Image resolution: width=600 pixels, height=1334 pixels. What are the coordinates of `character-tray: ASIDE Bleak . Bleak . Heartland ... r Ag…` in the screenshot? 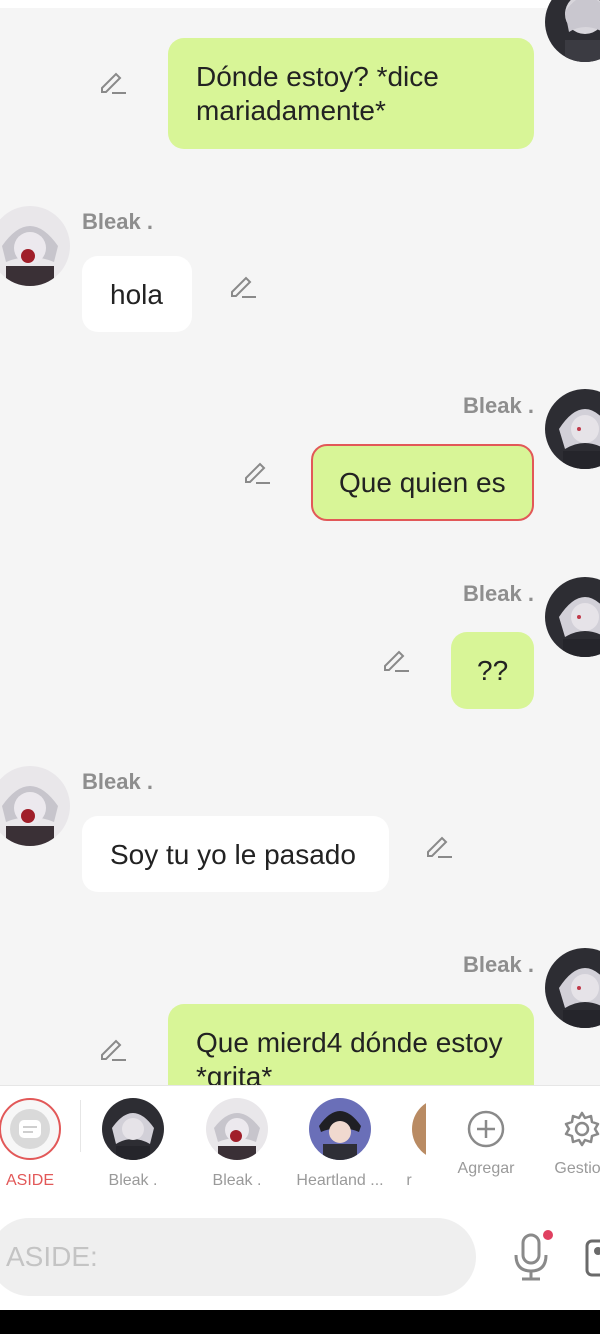 It's located at (300, 1145).